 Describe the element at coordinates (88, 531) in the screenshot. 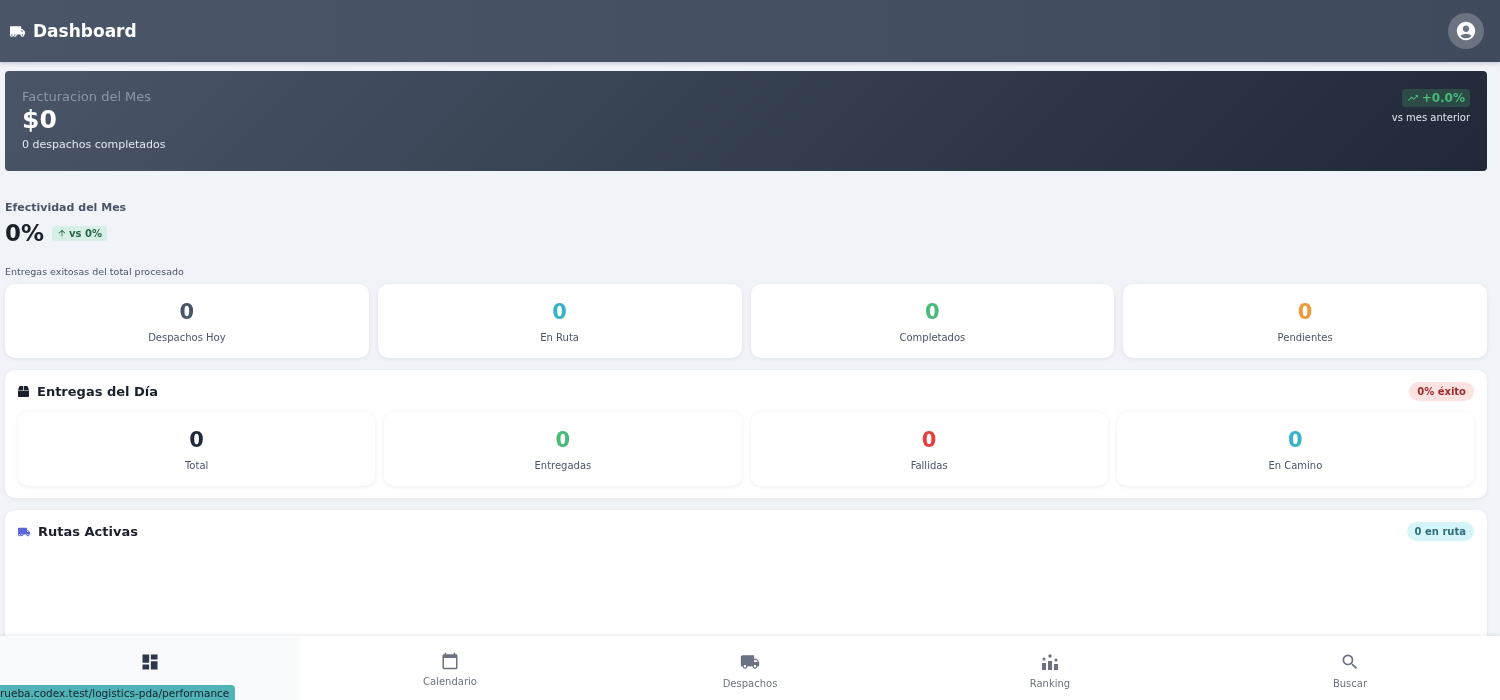

I see `title-text: Rutas Activas` at that location.